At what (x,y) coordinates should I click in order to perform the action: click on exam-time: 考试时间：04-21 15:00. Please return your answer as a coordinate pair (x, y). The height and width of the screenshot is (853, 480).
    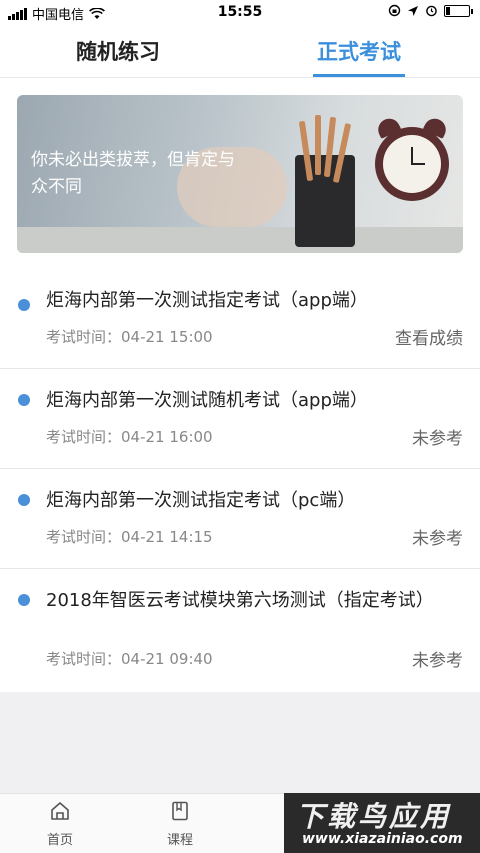
    Looking at the image, I should click on (129, 337).